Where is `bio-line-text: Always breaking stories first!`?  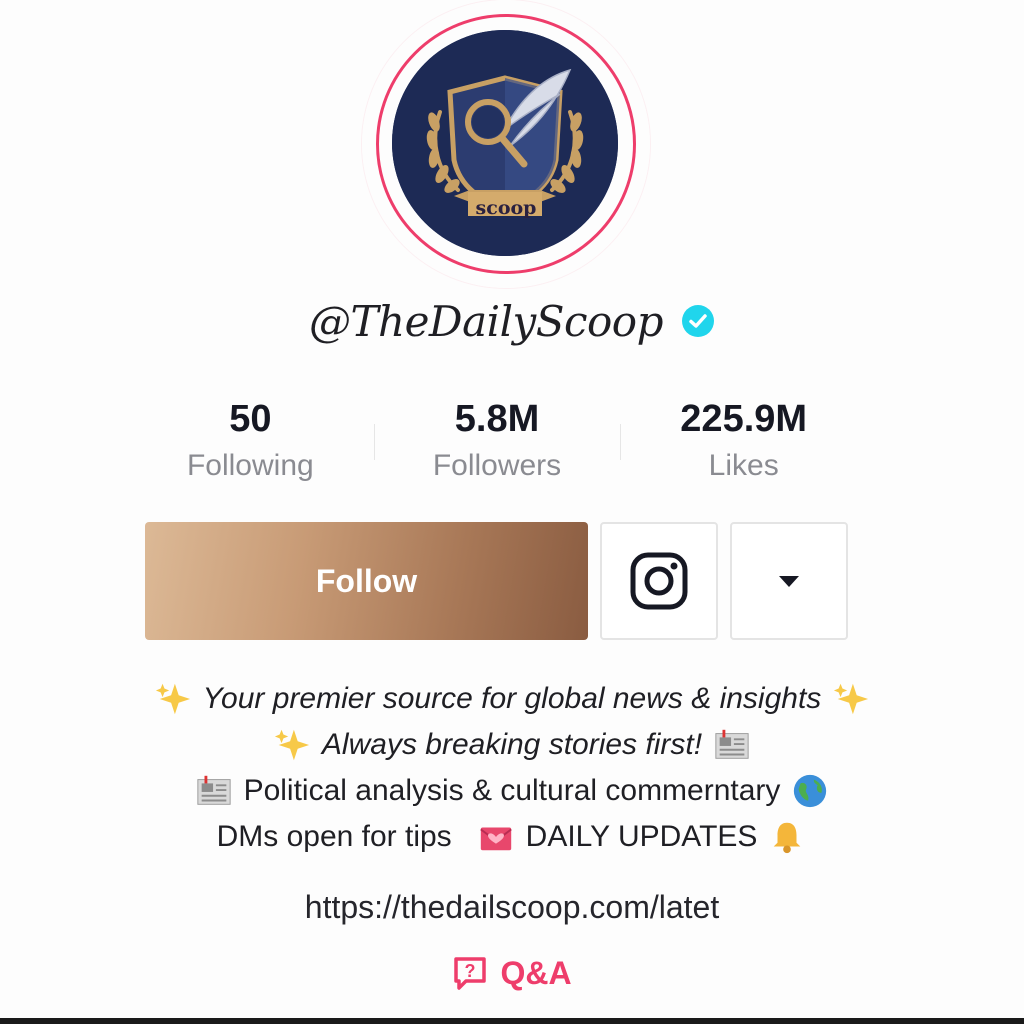 bio-line-text: Always breaking stories first! is located at coordinates (512, 744).